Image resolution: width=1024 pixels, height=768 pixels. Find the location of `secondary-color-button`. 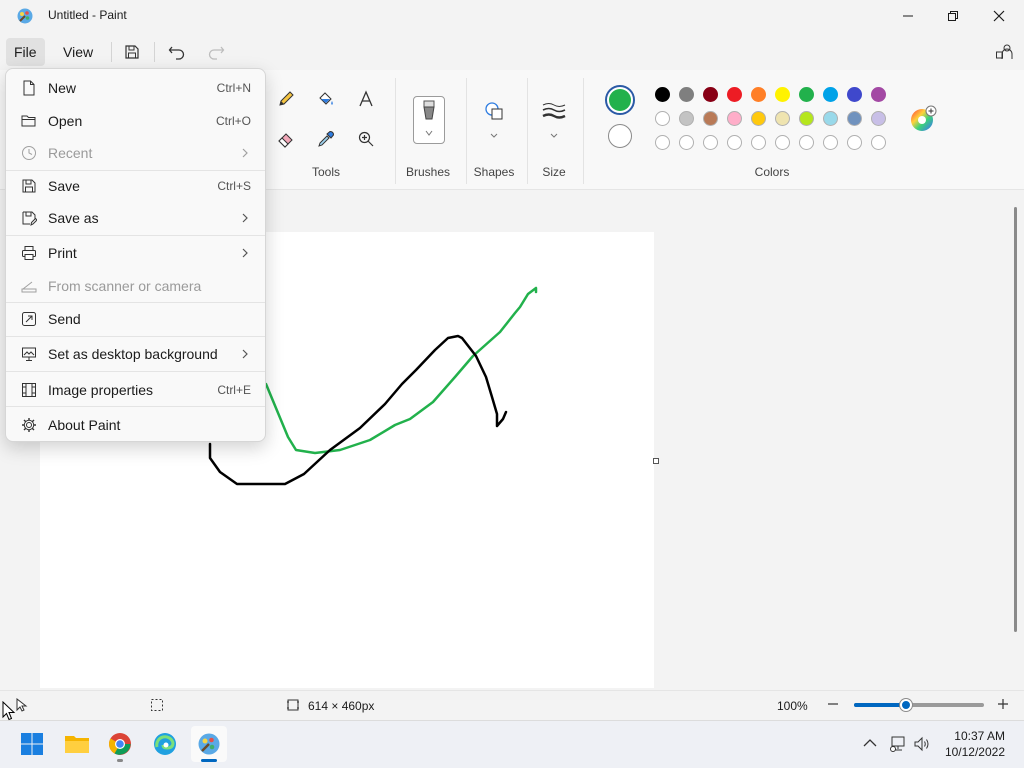

secondary-color-button is located at coordinates (620, 136).